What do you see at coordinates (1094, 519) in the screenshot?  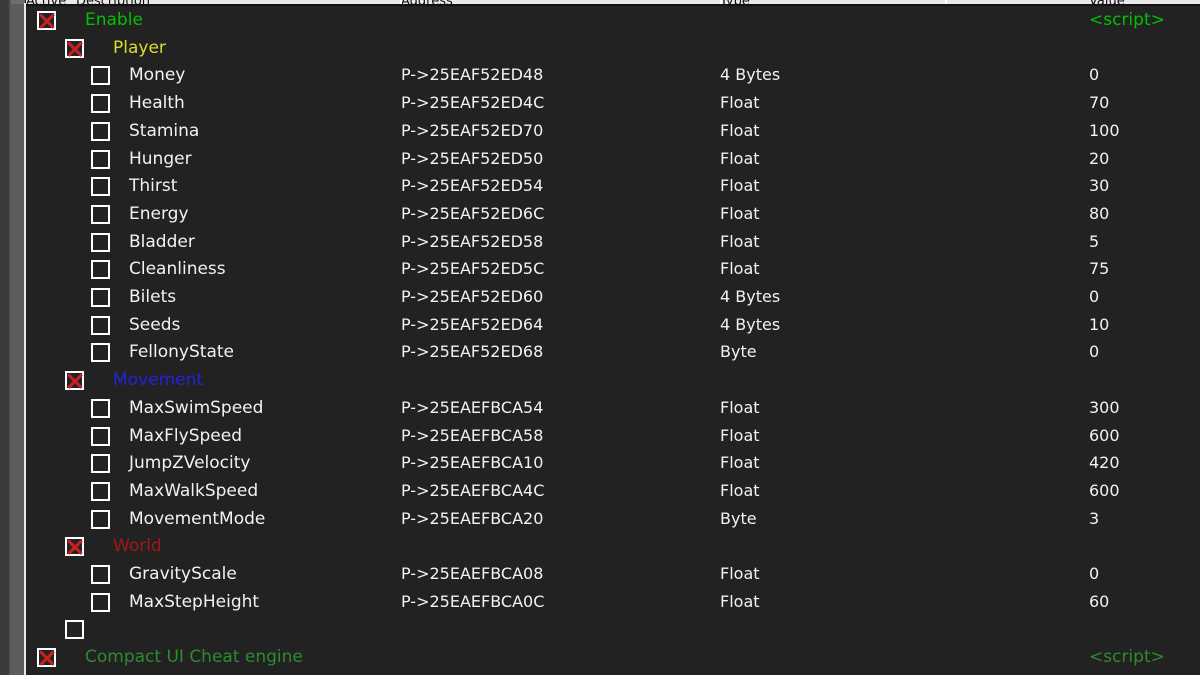 I see `entry-value: 3` at bounding box center [1094, 519].